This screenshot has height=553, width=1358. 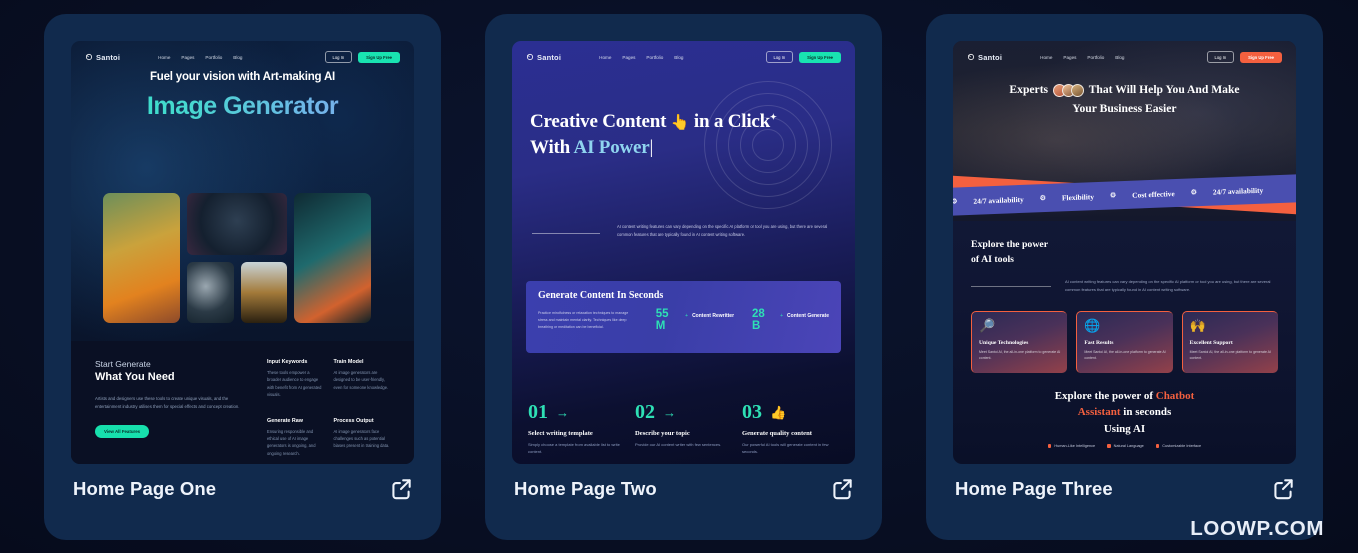 What do you see at coordinates (808, 316) in the screenshot?
I see `stat-label: Content Generate` at bounding box center [808, 316].